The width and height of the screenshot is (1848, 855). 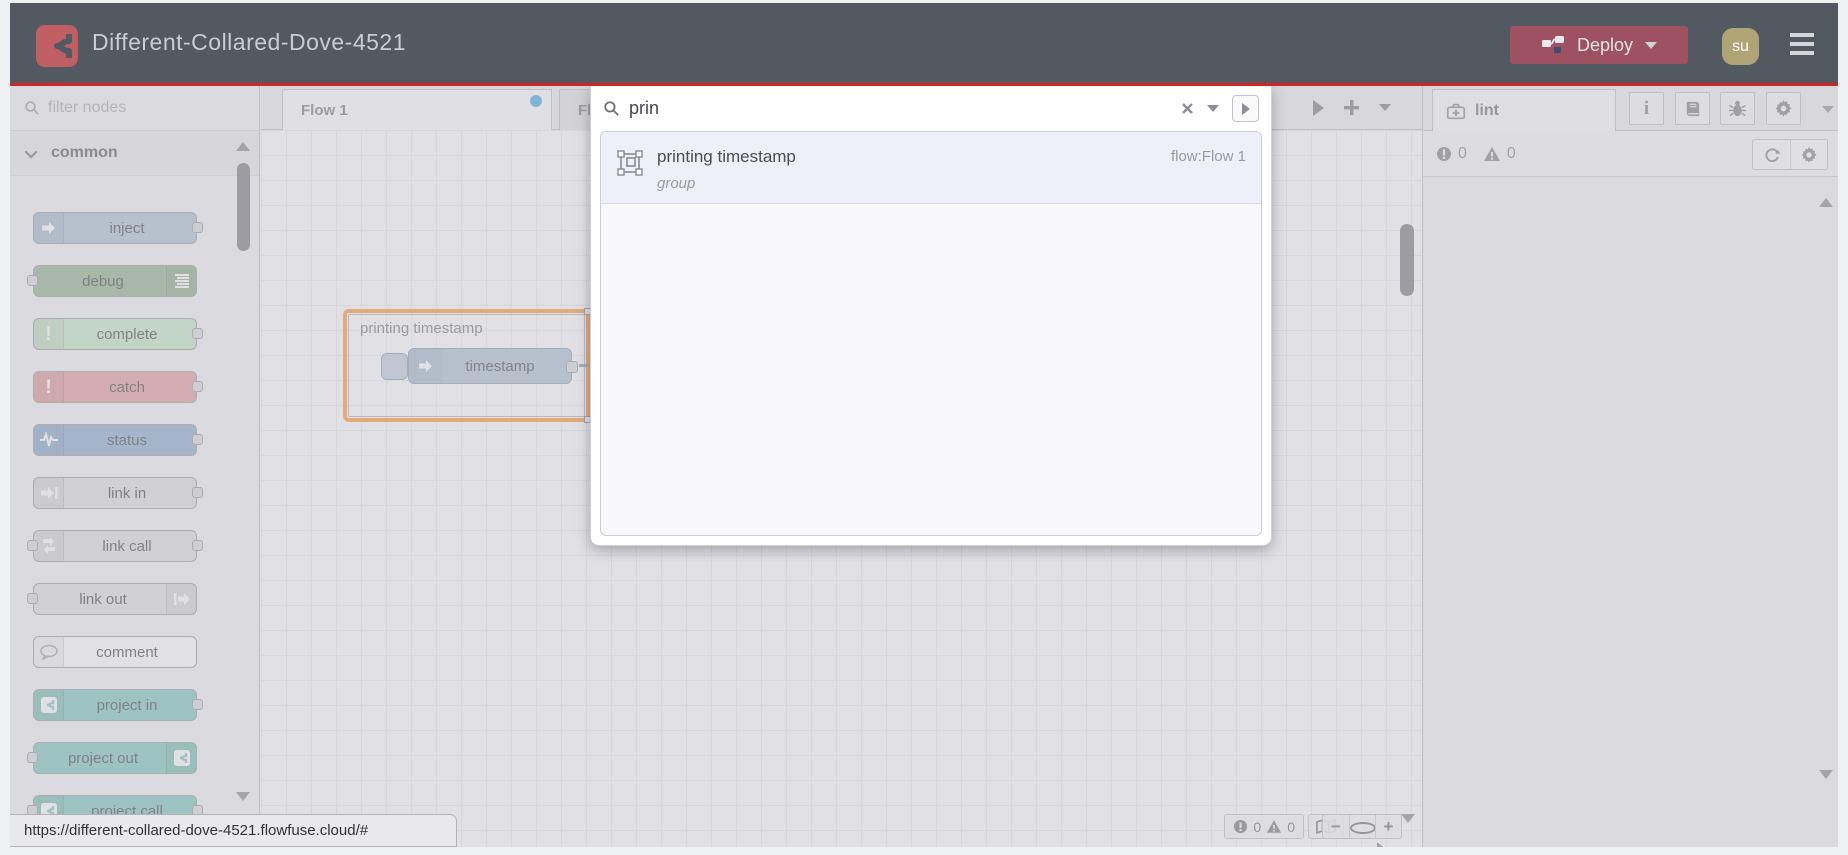 I want to click on deploy-button: Deploy, so click(x=1599, y=45).